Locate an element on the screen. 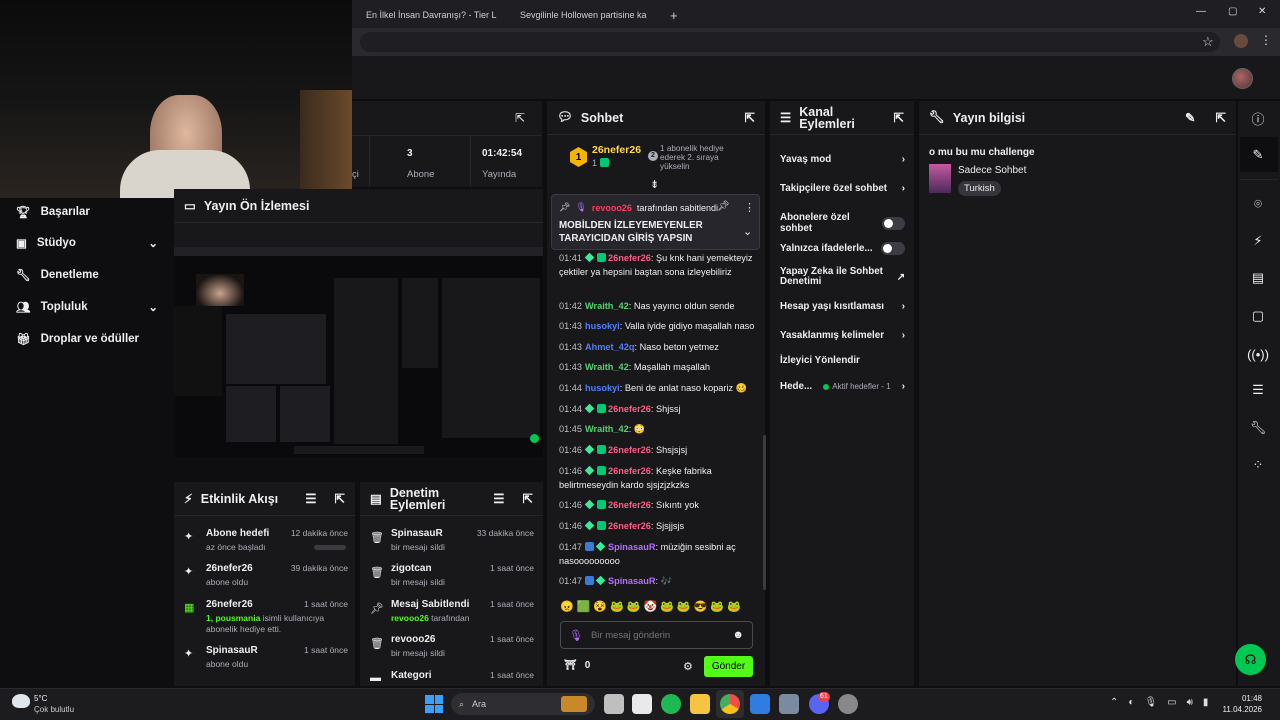 This screenshot has width=1280, height=720. action-goals: Hede... Aktif hedefler - 1 › is located at coordinates (842, 386).